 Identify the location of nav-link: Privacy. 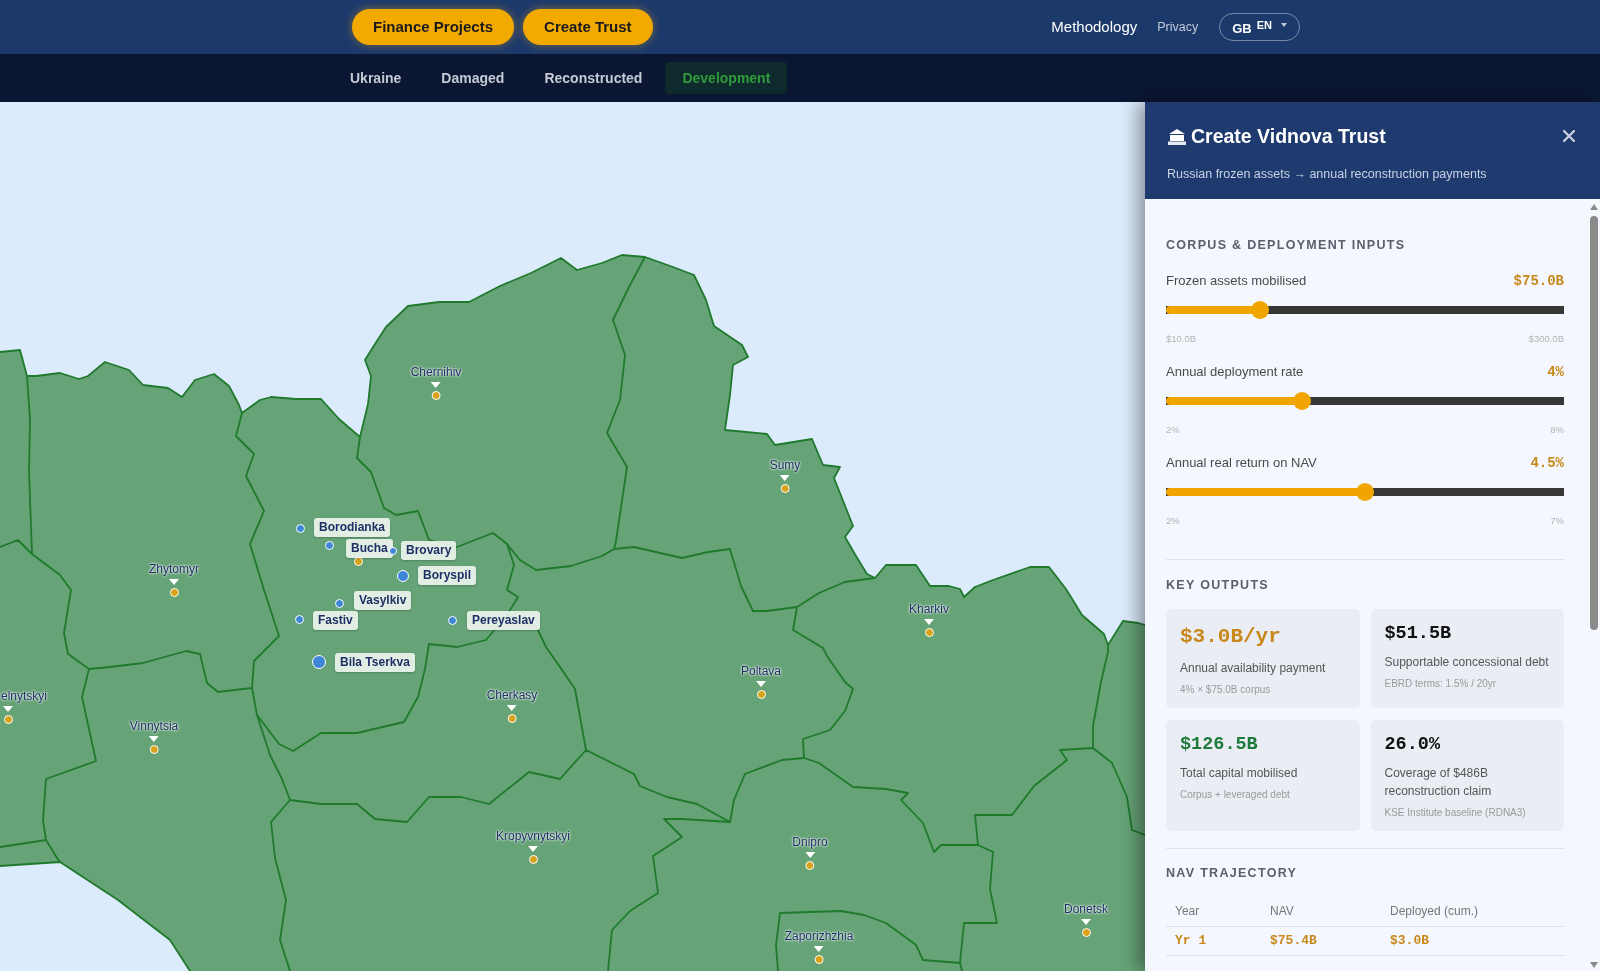
(1178, 27).